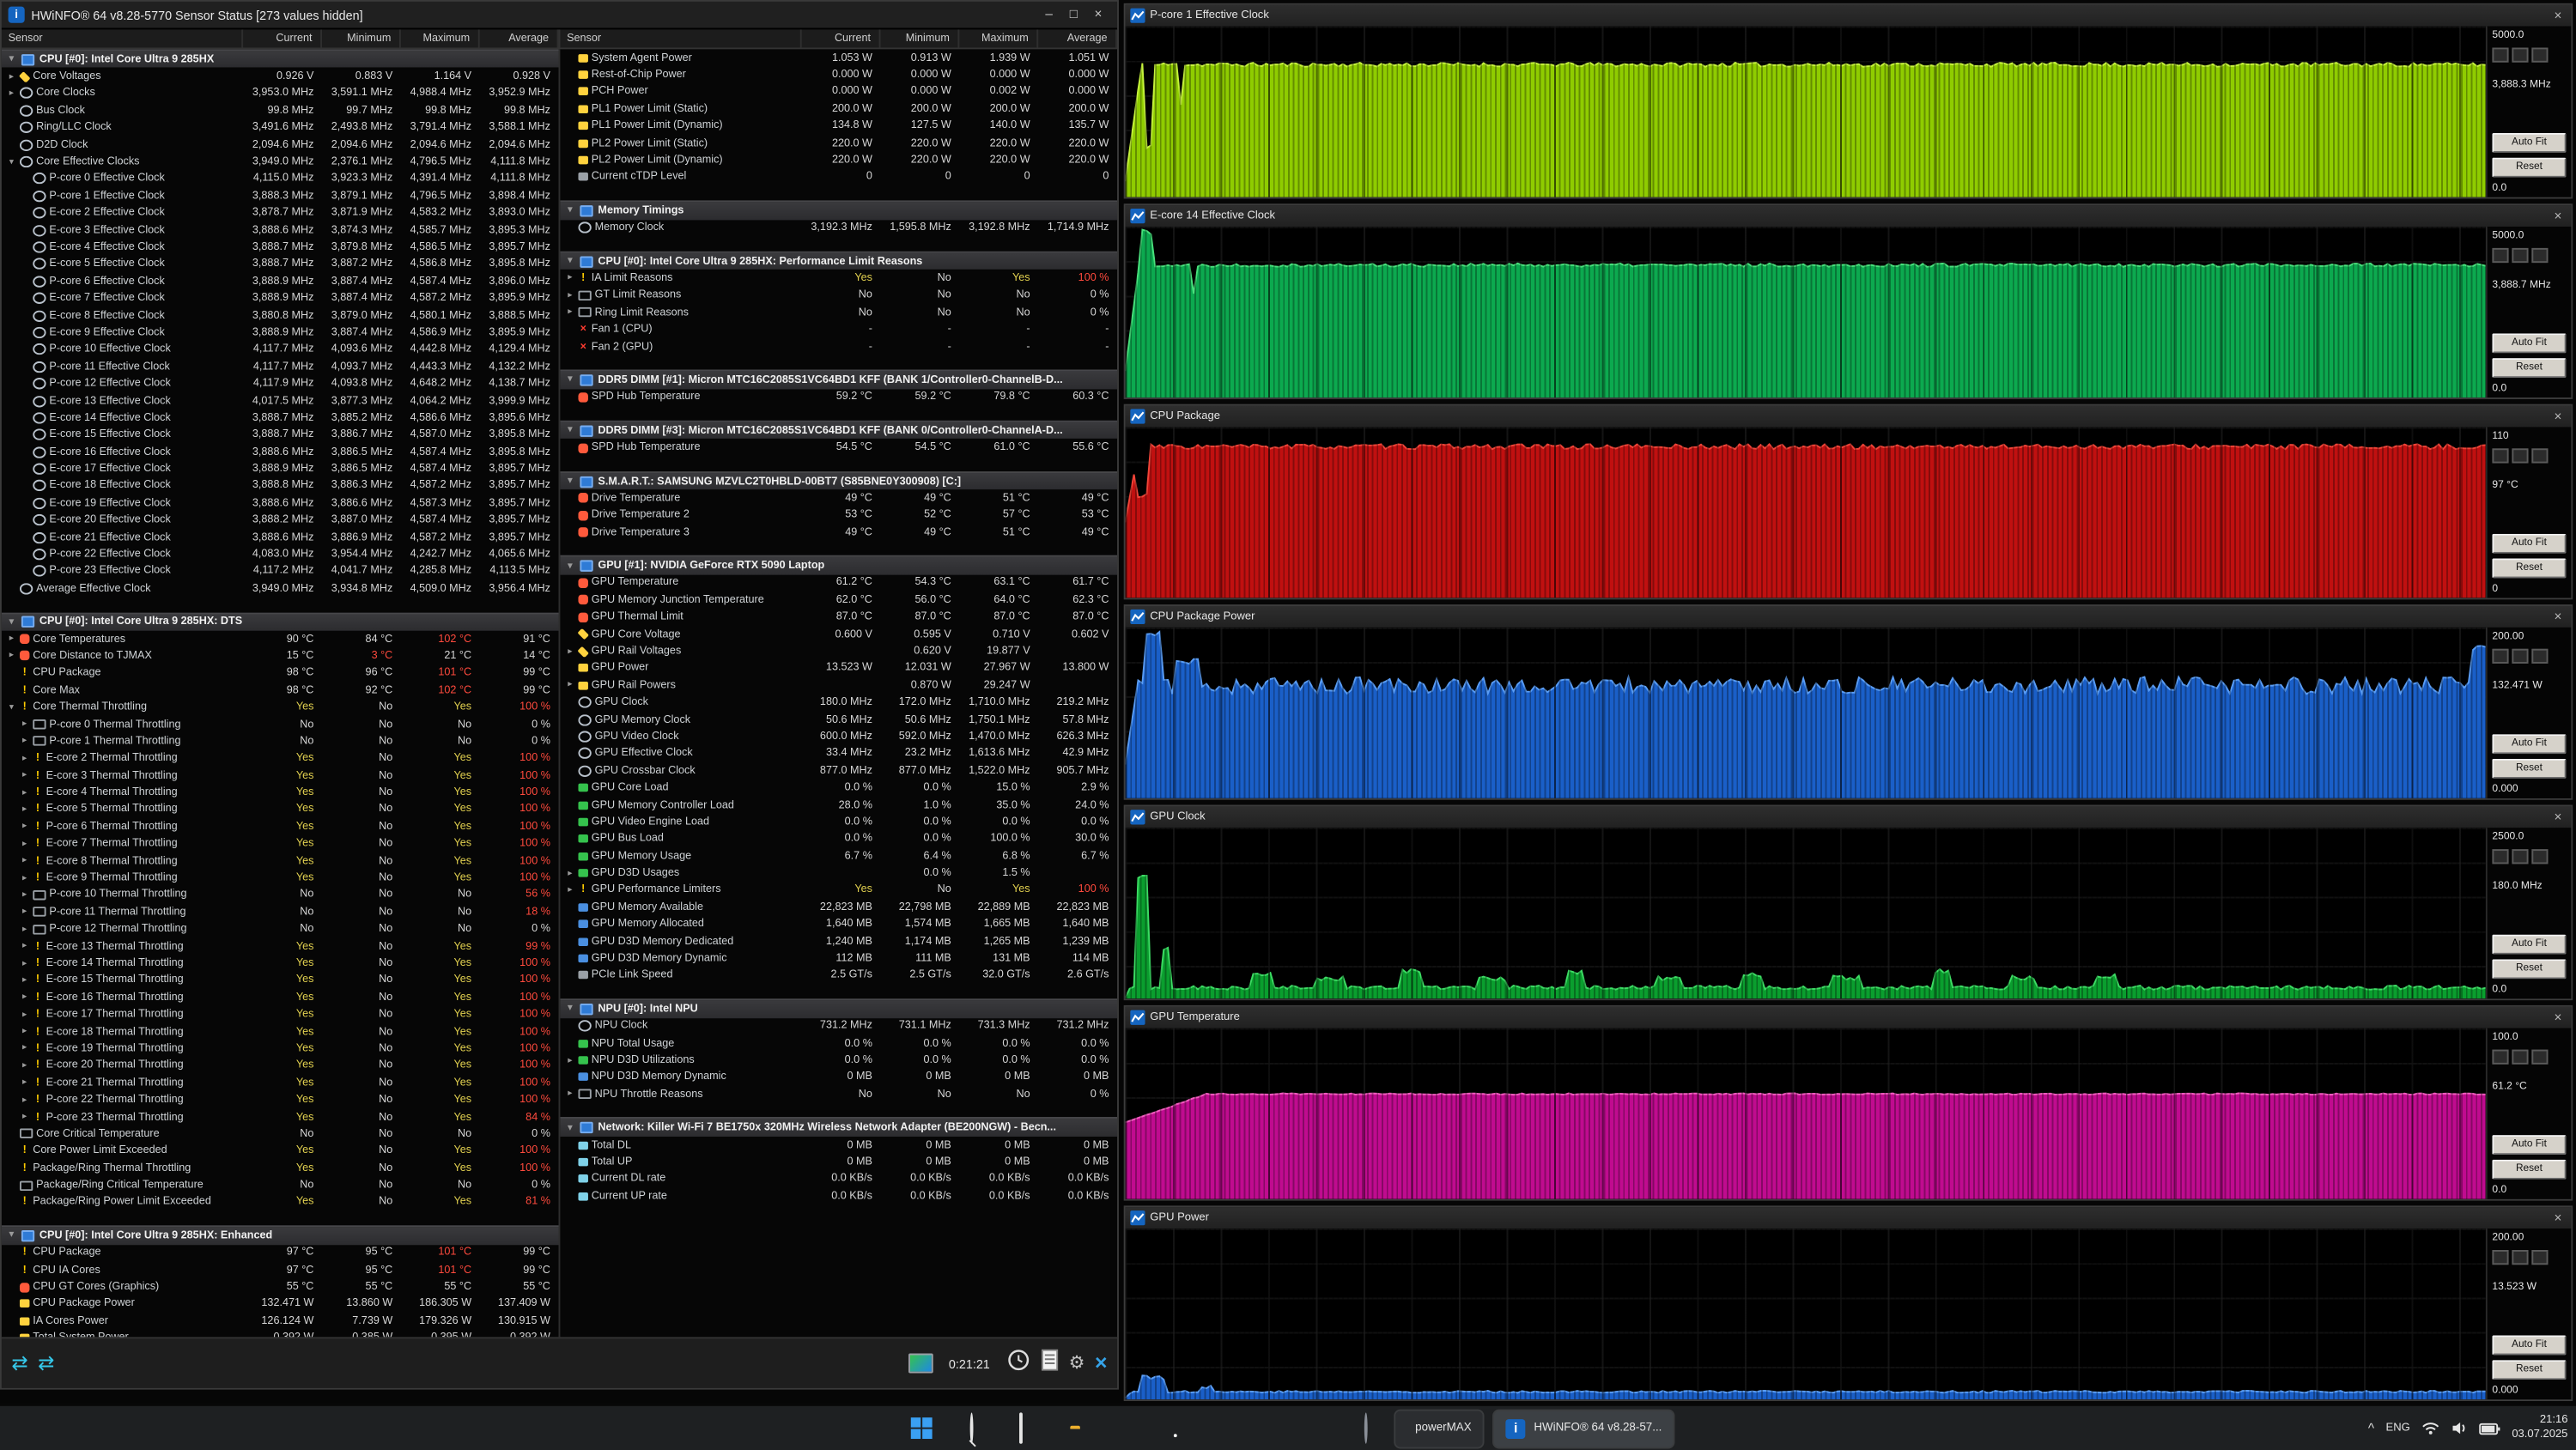 Image resolution: width=2576 pixels, height=1450 pixels. What do you see at coordinates (280, 621) in the screenshot?
I see `sensor-group-header: ▾ CPU [#0]: Intel Core Ultra 9 285HX: DTS` at bounding box center [280, 621].